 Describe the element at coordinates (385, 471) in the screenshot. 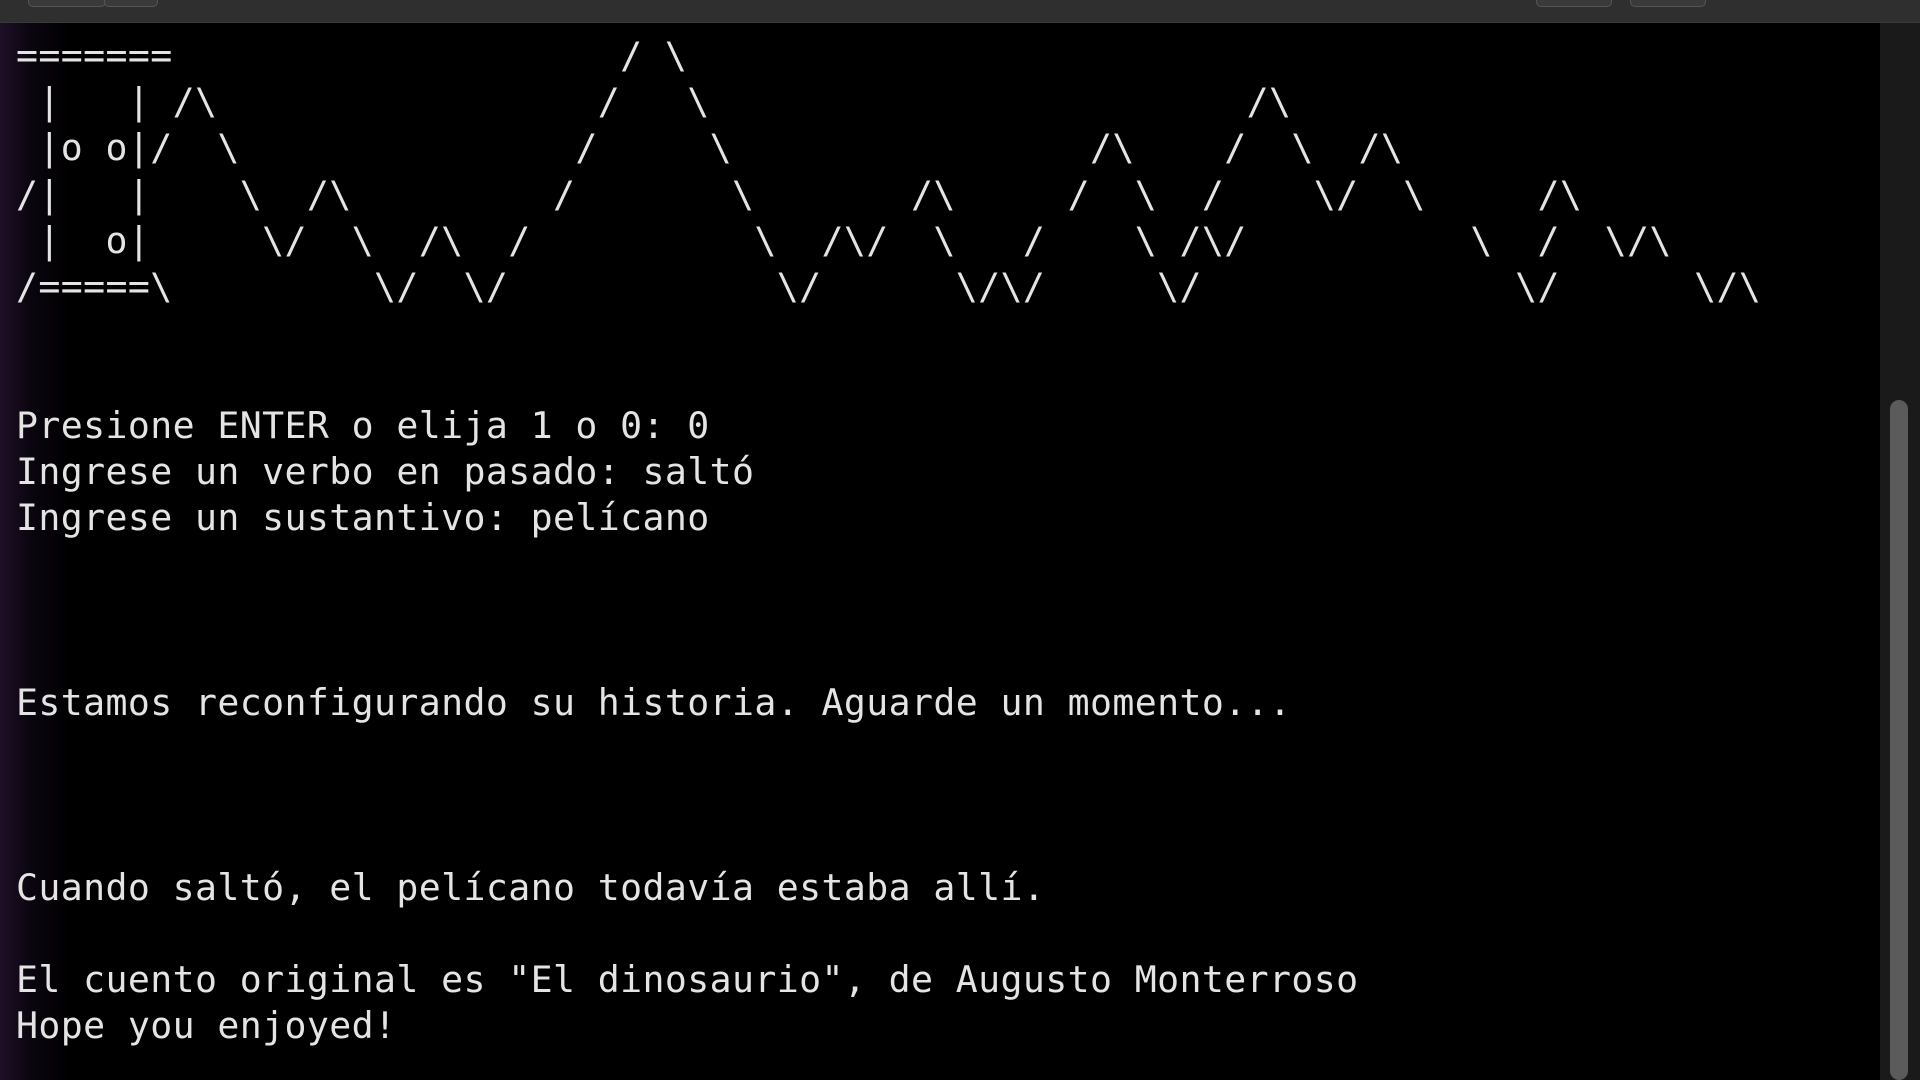

I see `prompt-verb: Ingrese un verbo en pasado: saltó` at that location.